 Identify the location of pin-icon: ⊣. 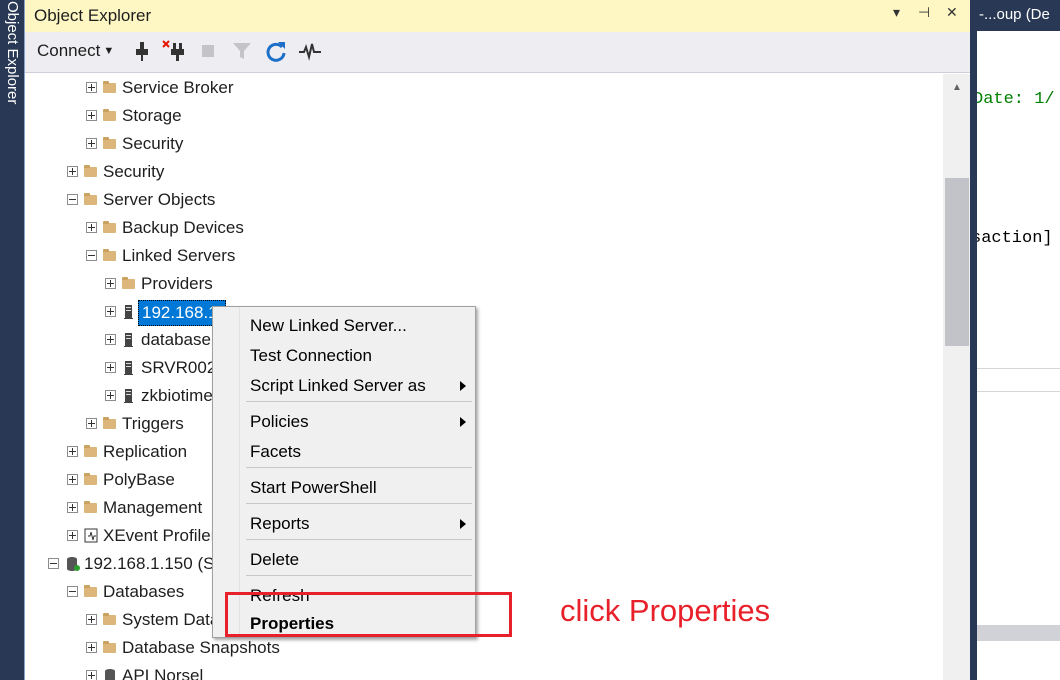
(924, 12).